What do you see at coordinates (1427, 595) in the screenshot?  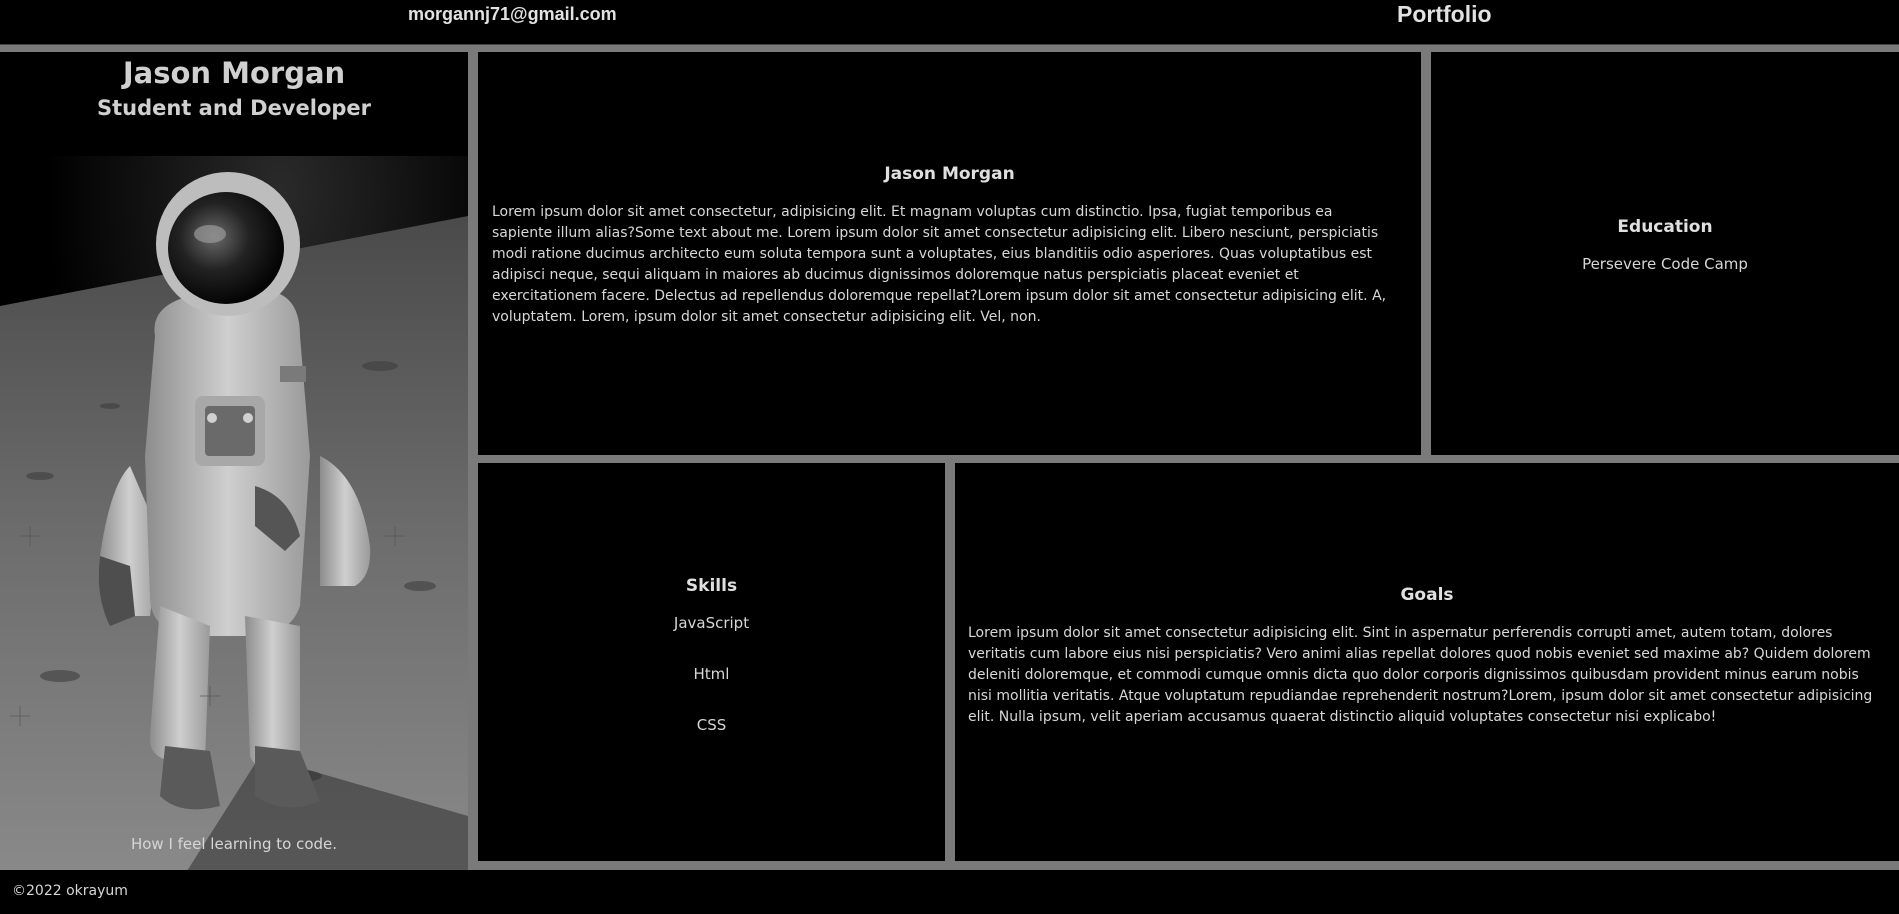 I see `goals-title: Goals` at bounding box center [1427, 595].